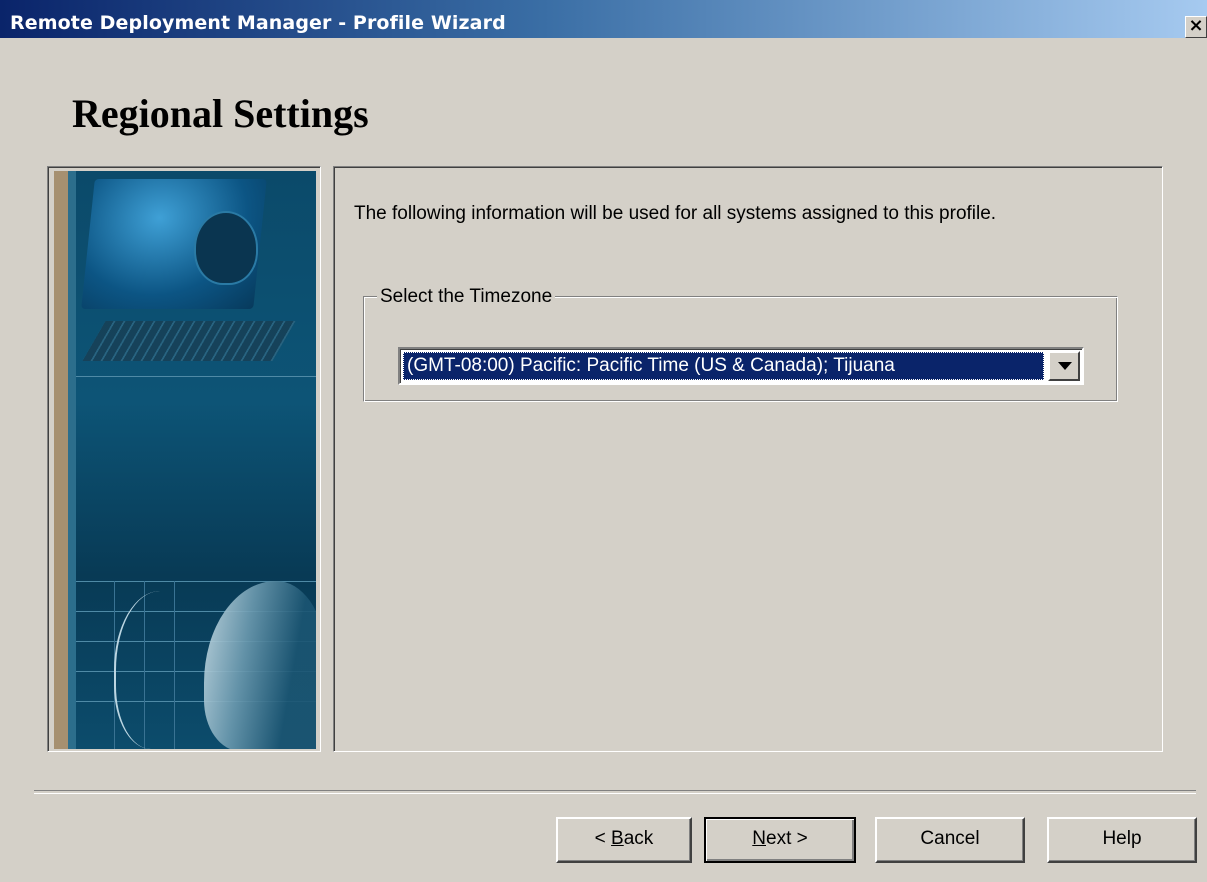 The image size is (1207, 882). I want to click on wizard-illustration, so click(185, 460).